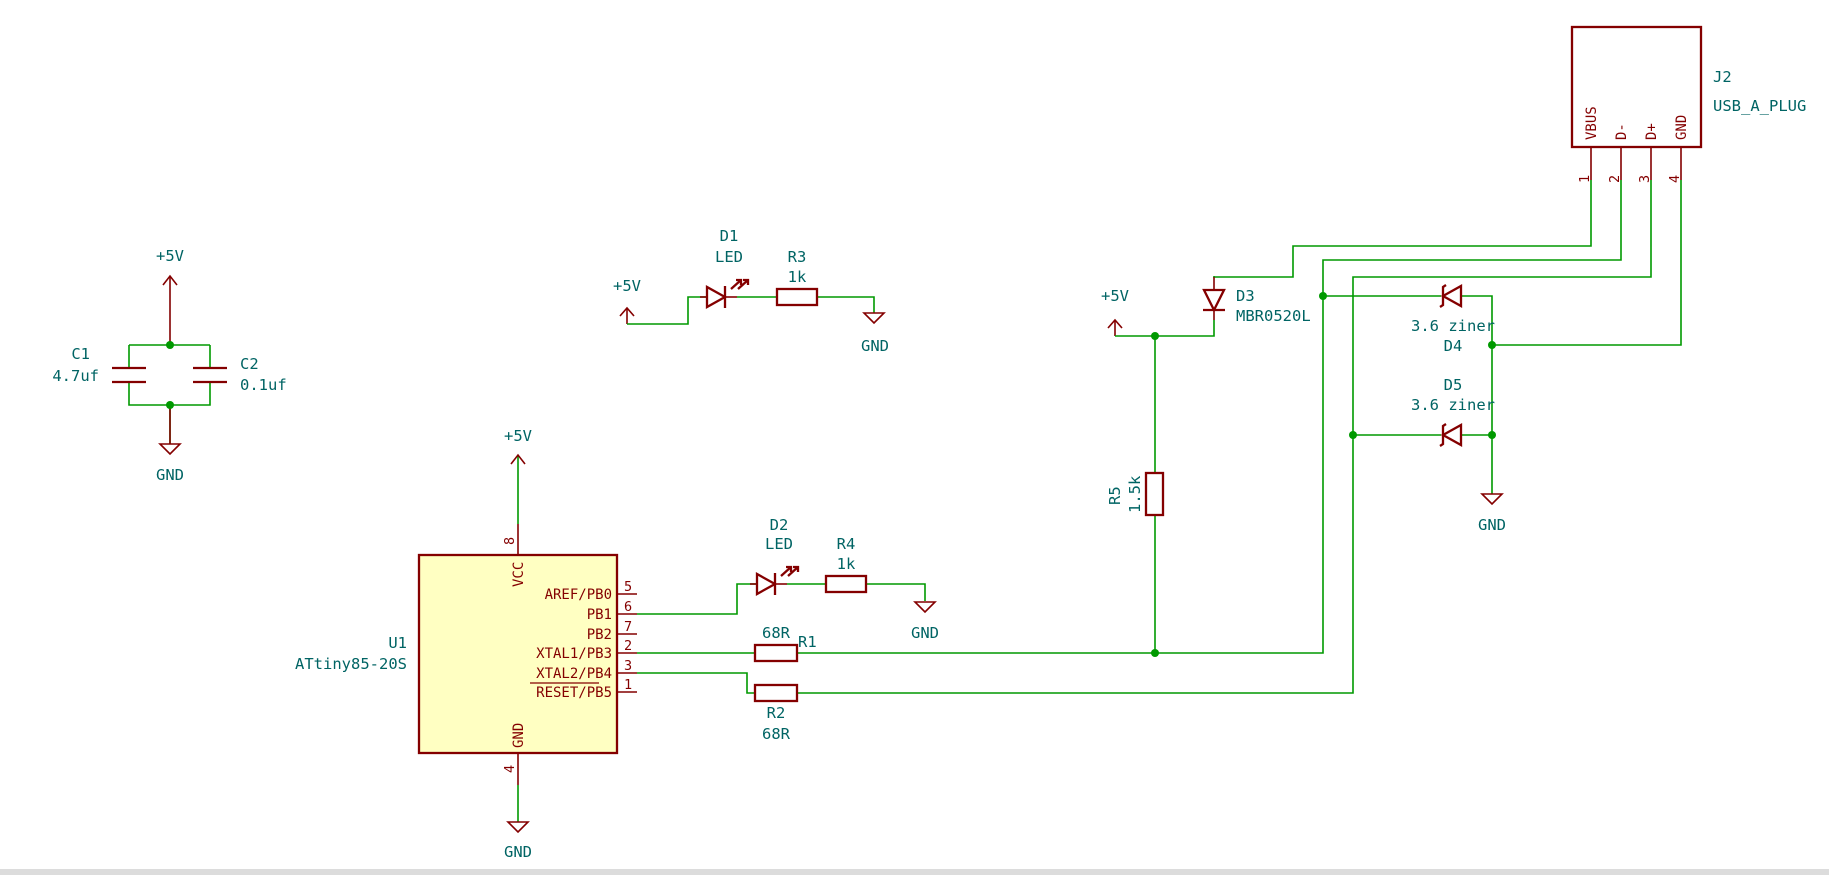  What do you see at coordinates (1722, 77) in the screenshot?
I see `j2-ref: J2` at bounding box center [1722, 77].